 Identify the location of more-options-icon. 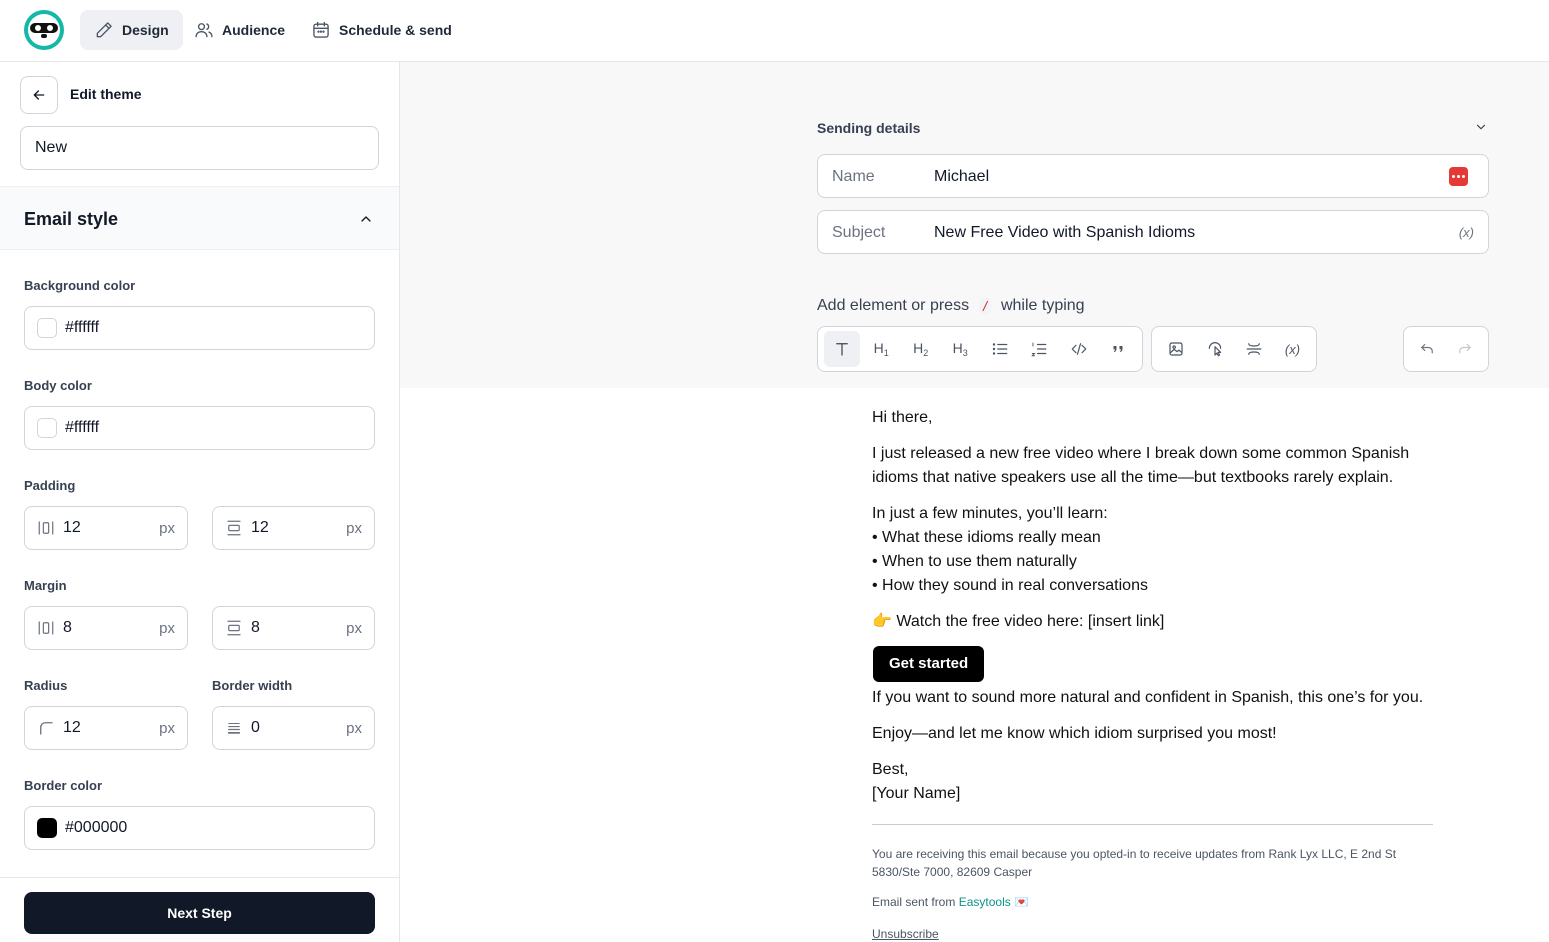
(1458, 176).